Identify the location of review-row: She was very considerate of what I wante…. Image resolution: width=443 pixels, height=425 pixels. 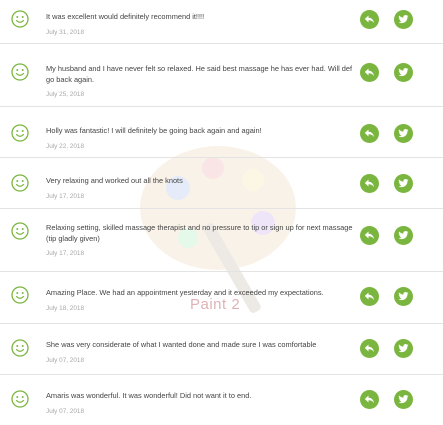
(221, 349).